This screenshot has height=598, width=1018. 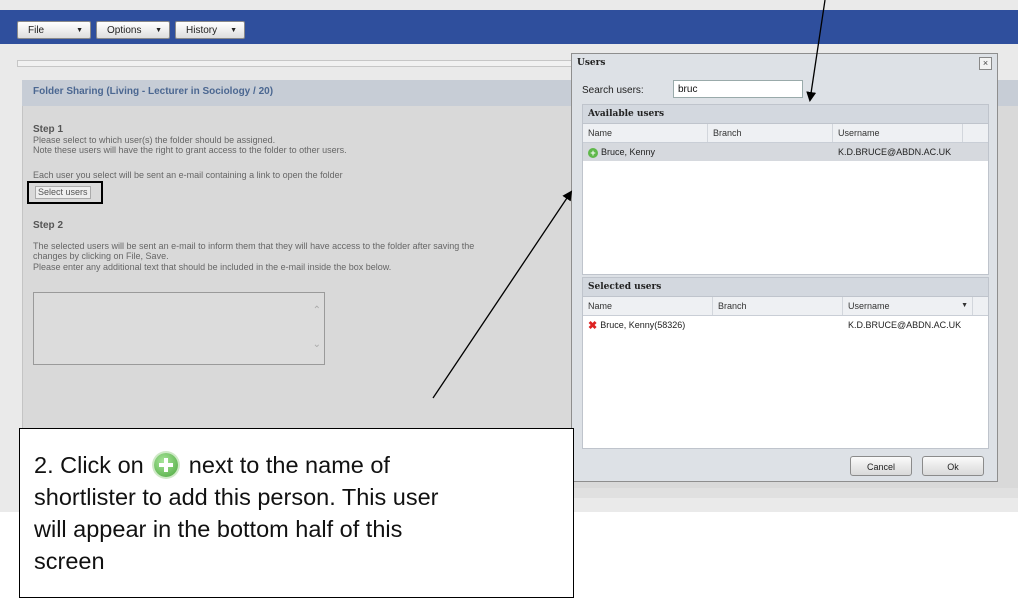 I want to click on available-users-header: Name Branch Username, so click(x=785, y=133).